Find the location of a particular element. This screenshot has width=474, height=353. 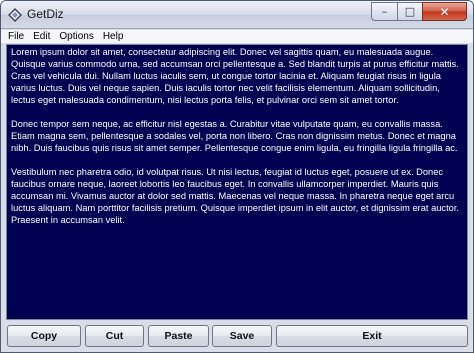

close-button: ✕ is located at coordinates (444, 11).